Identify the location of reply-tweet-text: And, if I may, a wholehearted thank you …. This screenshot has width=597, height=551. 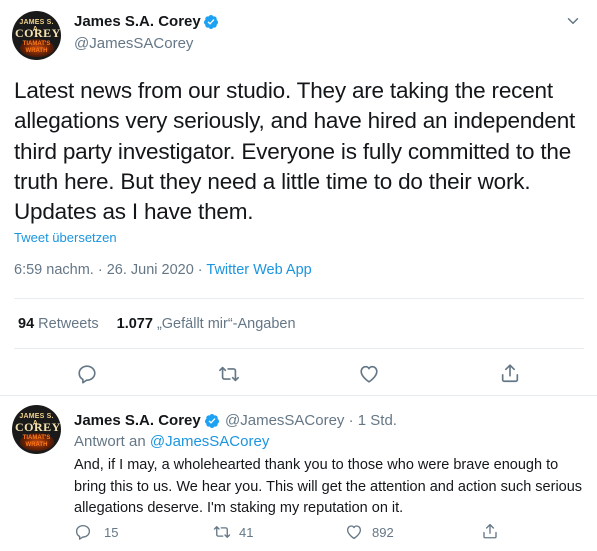
(328, 486).